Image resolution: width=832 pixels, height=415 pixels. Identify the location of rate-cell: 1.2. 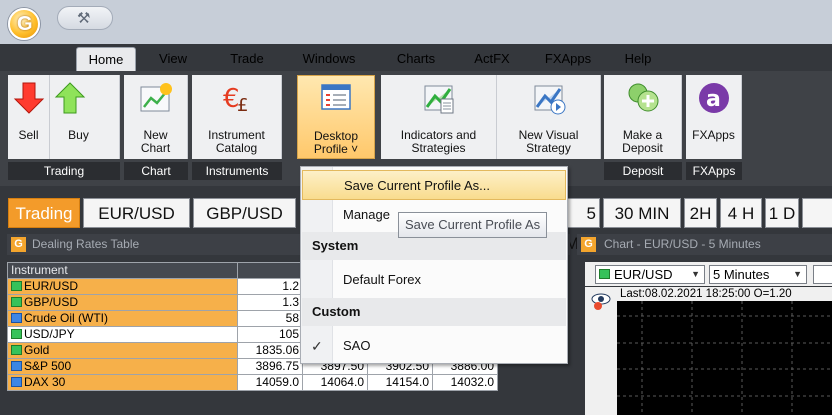
(270, 286).